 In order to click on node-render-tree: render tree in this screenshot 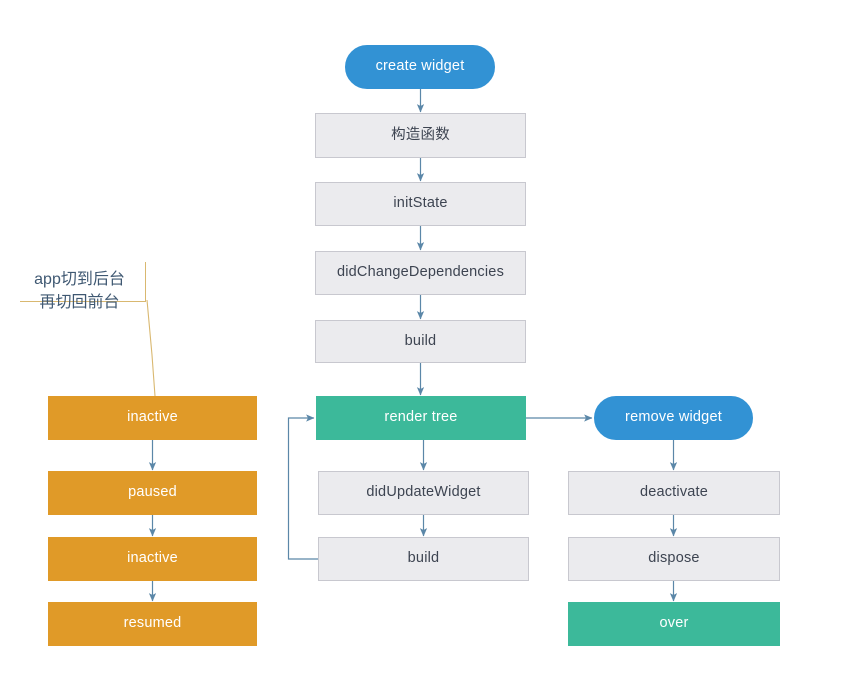, I will do `click(421, 418)`.